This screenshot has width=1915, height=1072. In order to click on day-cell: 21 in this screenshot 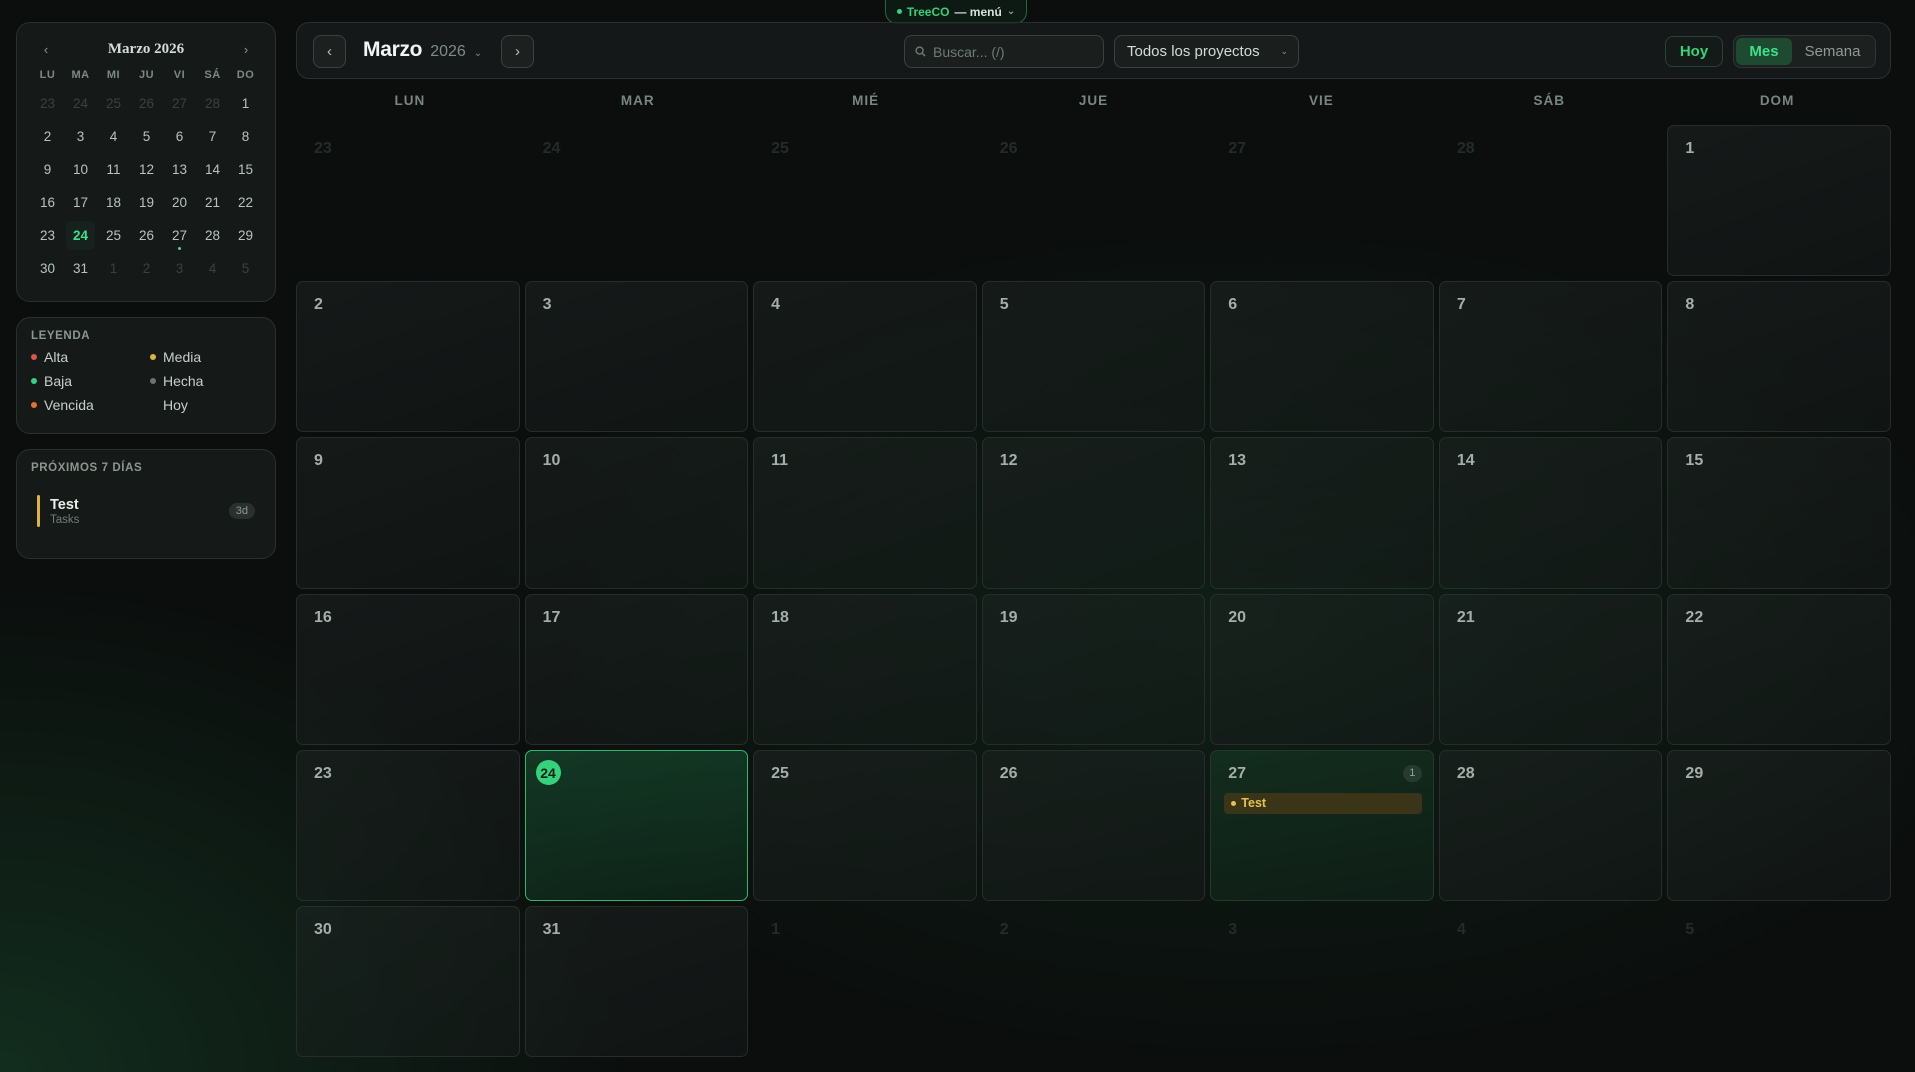, I will do `click(1550, 669)`.